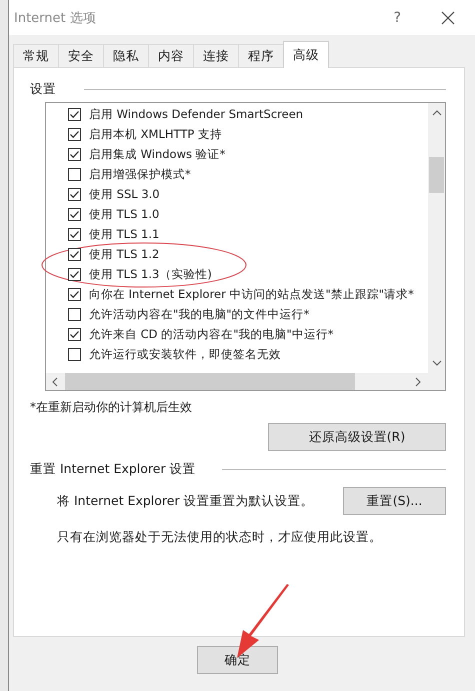  I want to click on reset-description: 将 Internet Explorer 设置重置为默认设置。, so click(185, 501).